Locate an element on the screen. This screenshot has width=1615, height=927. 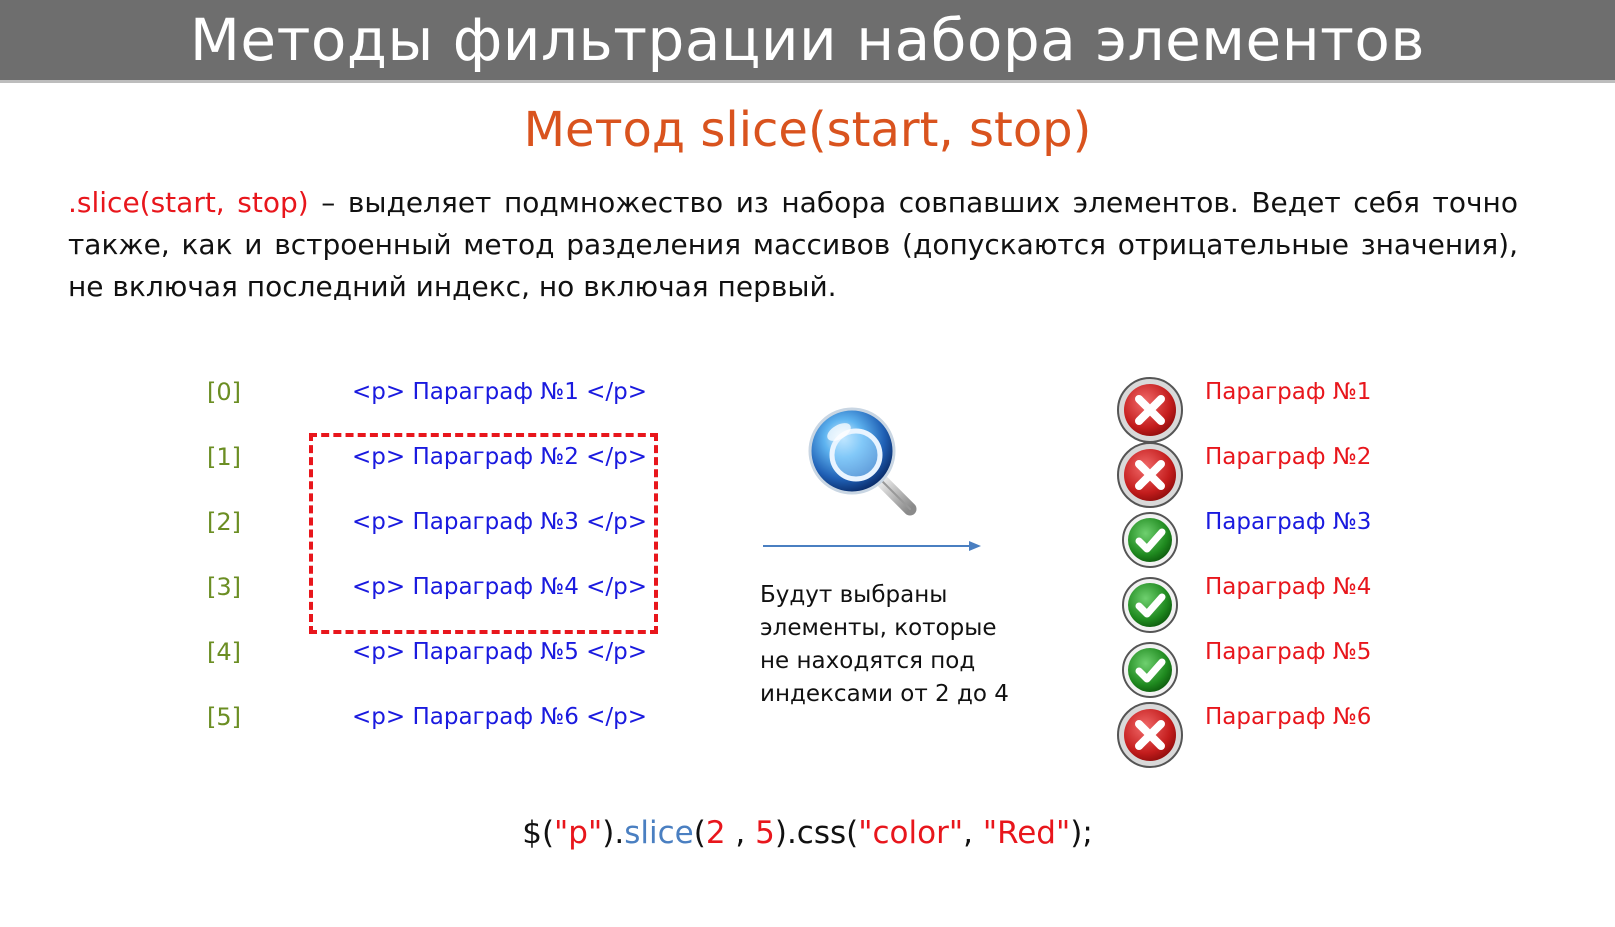
index-label: [5] is located at coordinates (224, 717).